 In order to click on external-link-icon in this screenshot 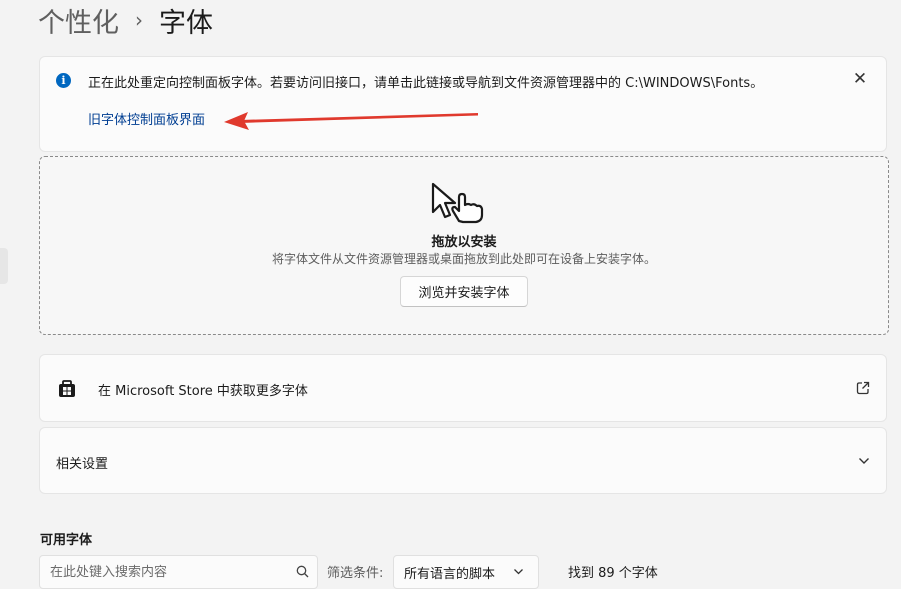, I will do `click(863, 388)`.